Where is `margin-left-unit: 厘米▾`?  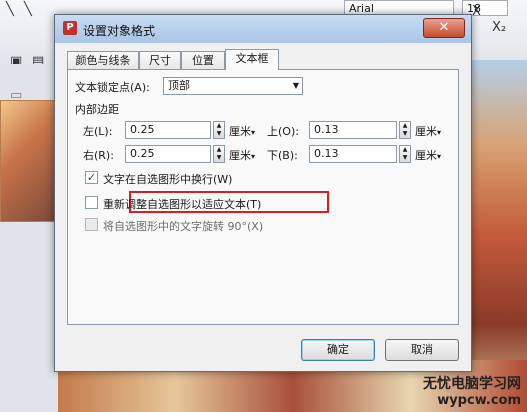
margin-left-unit: 厘米▾ is located at coordinates (242, 131).